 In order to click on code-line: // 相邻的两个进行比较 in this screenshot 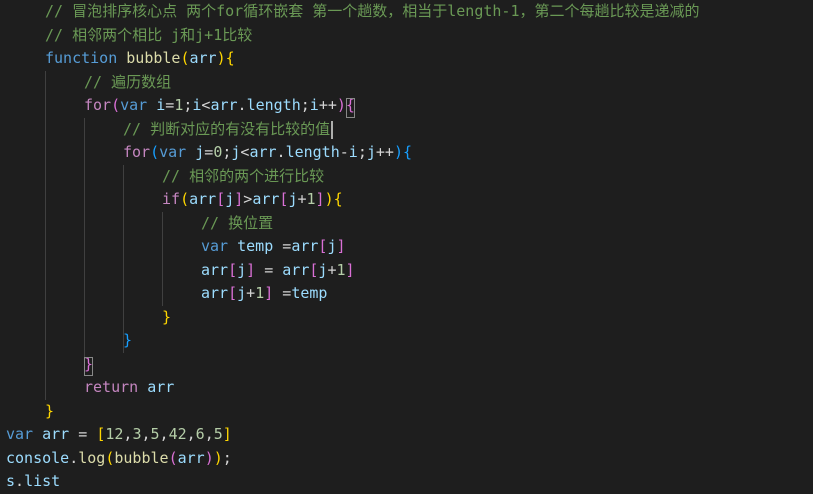, I will do `click(243, 177)`.